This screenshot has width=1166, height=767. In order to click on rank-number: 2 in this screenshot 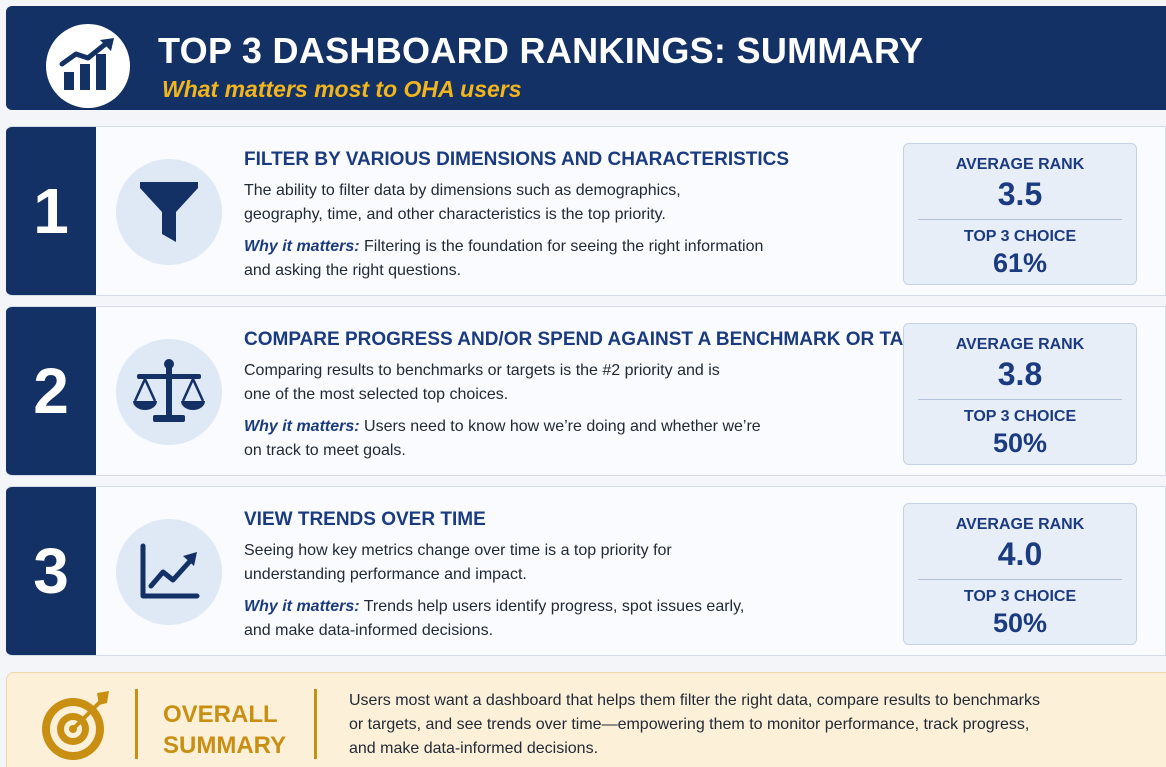, I will do `click(51, 391)`.